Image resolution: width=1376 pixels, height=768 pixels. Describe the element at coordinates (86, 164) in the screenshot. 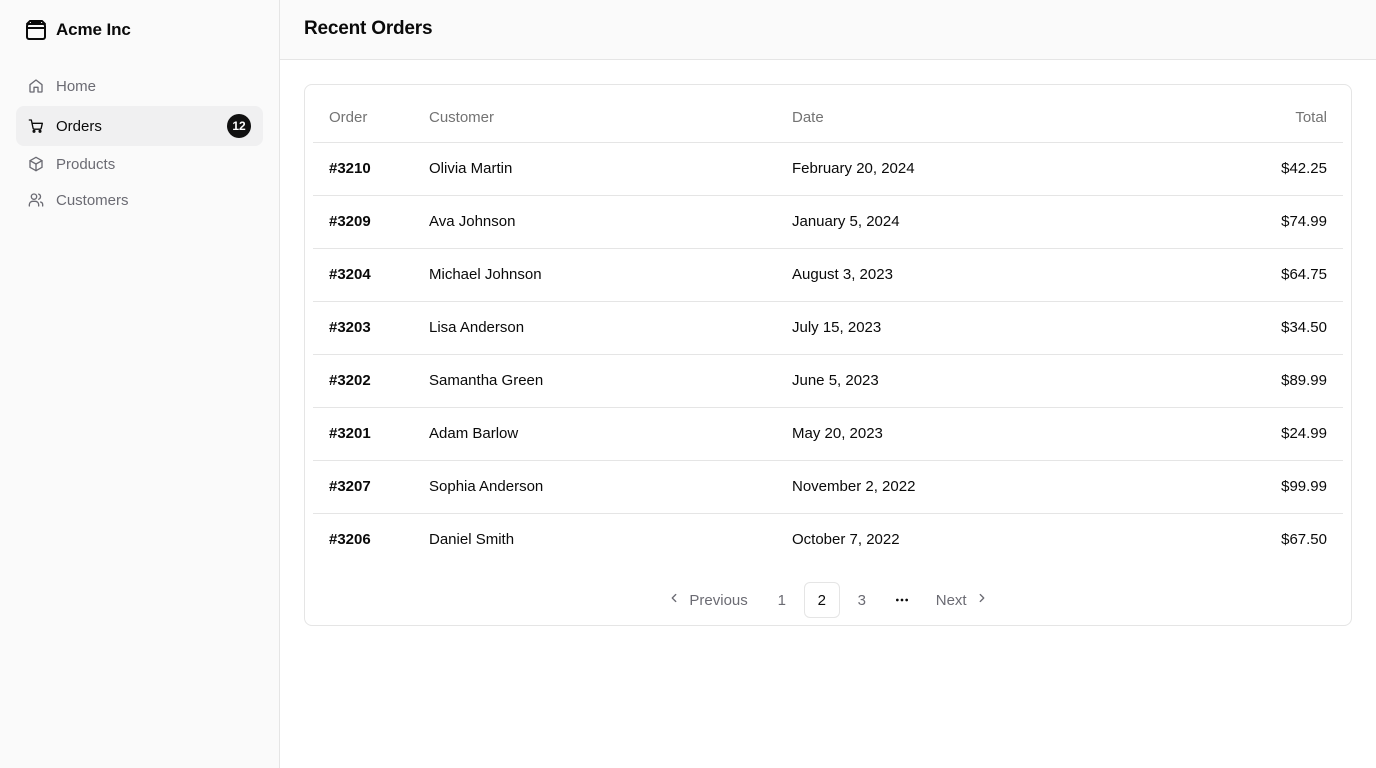

I see `sidebar-item-label: Products` at that location.